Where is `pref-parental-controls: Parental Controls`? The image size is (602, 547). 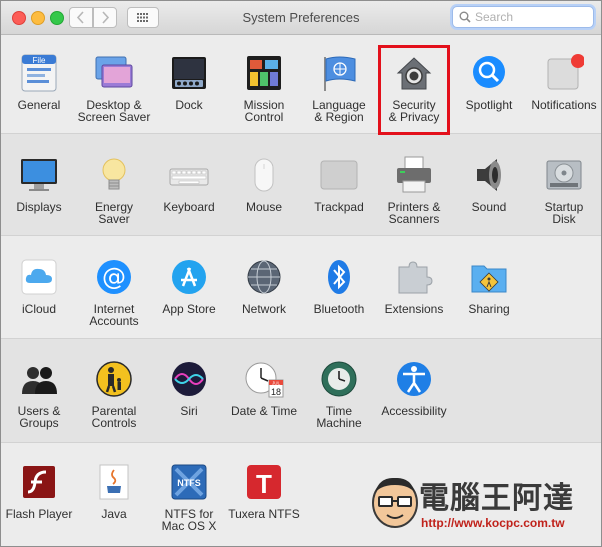
pref-parental-controls: Parental Controls is located at coordinates (114, 394).